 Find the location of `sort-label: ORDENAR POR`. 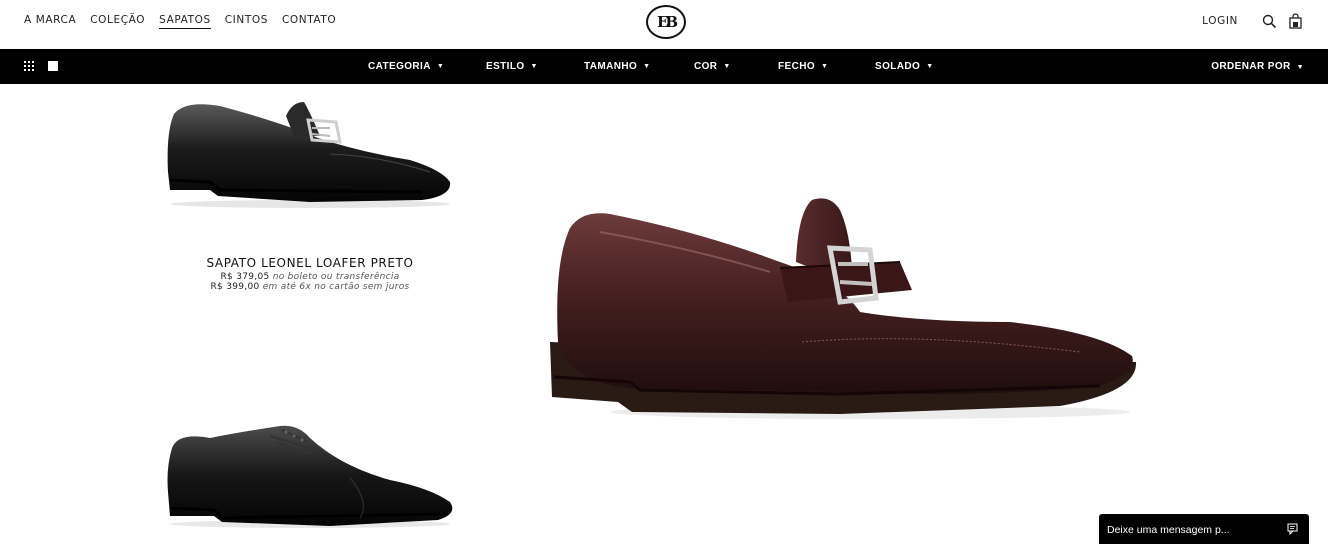

sort-label: ORDENAR POR is located at coordinates (1251, 66).